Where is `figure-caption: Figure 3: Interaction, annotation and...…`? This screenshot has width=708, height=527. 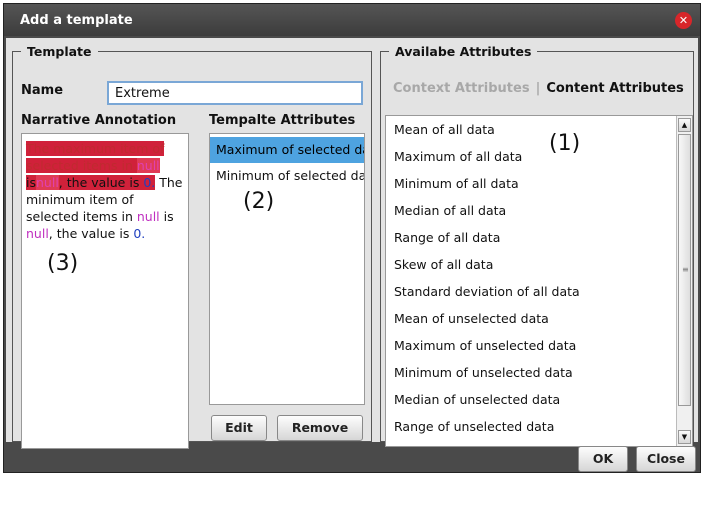 figure-caption: Figure 3: Interaction, annotation and...… is located at coordinates (356, 517).